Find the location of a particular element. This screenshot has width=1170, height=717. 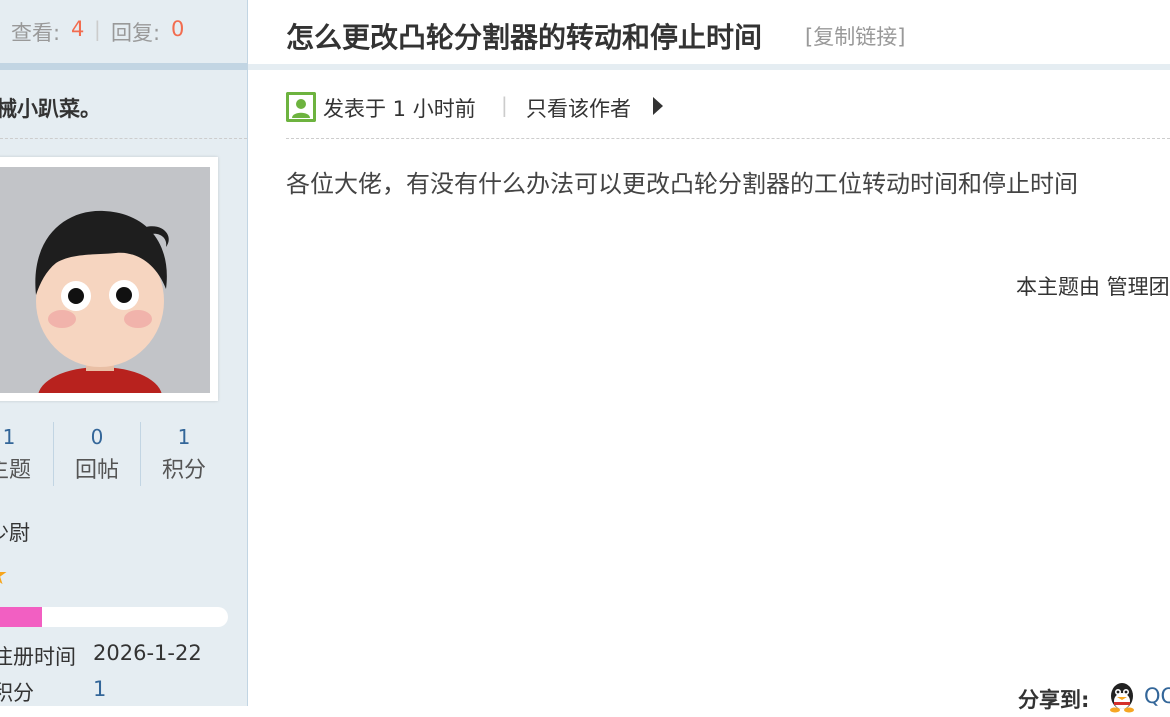

rank-title: 少尉 is located at coordinates (15, 532).